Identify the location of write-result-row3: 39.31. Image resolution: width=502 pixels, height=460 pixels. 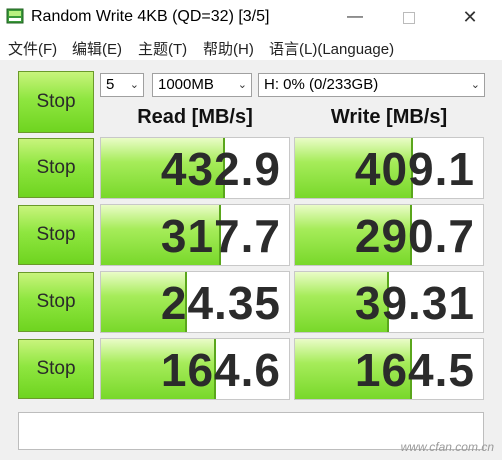
(389, 302).